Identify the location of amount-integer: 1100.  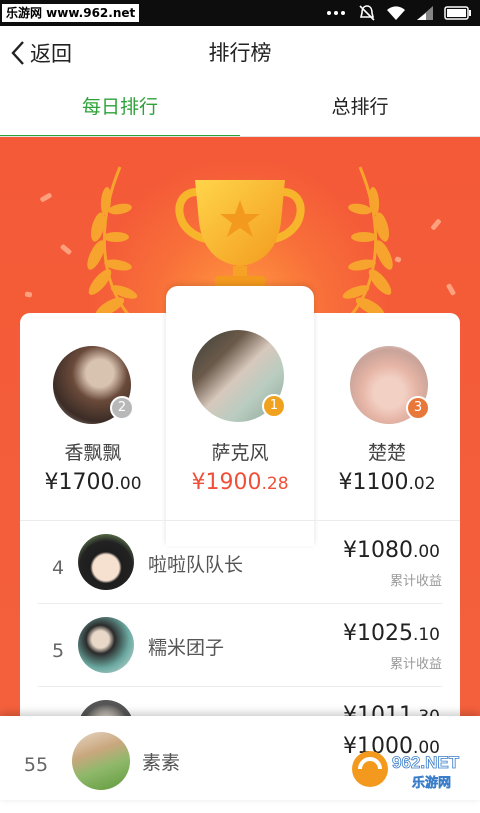
(380, 482).